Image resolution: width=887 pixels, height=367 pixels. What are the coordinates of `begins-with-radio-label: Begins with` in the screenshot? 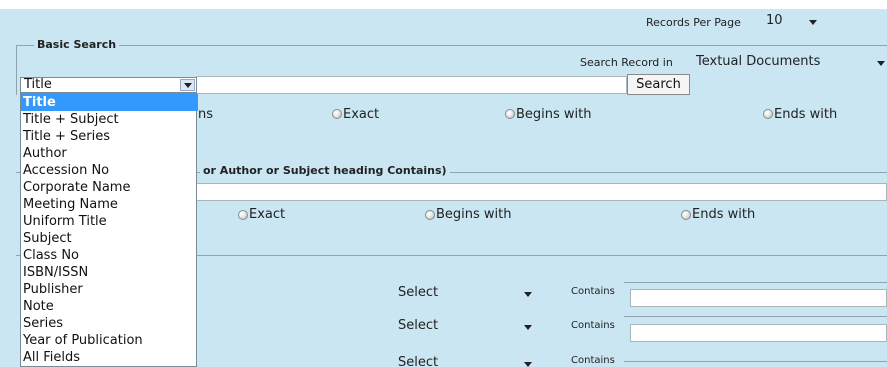 It's located at (554, 114).